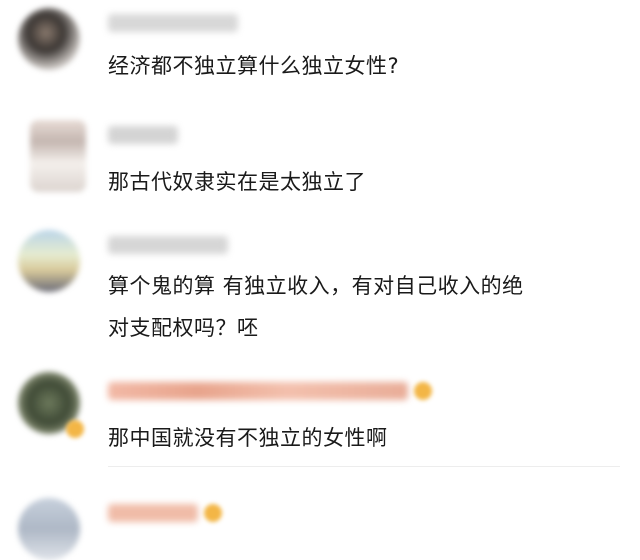  I want to click on comment-text-line2: 对支配权吗？呸, so click(183, 328).